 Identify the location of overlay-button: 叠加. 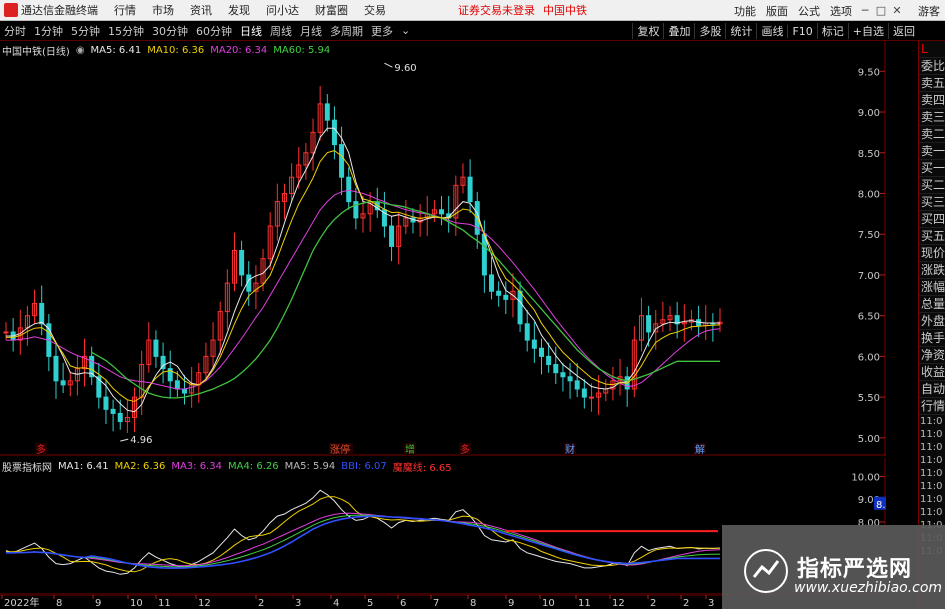
(678, 31).